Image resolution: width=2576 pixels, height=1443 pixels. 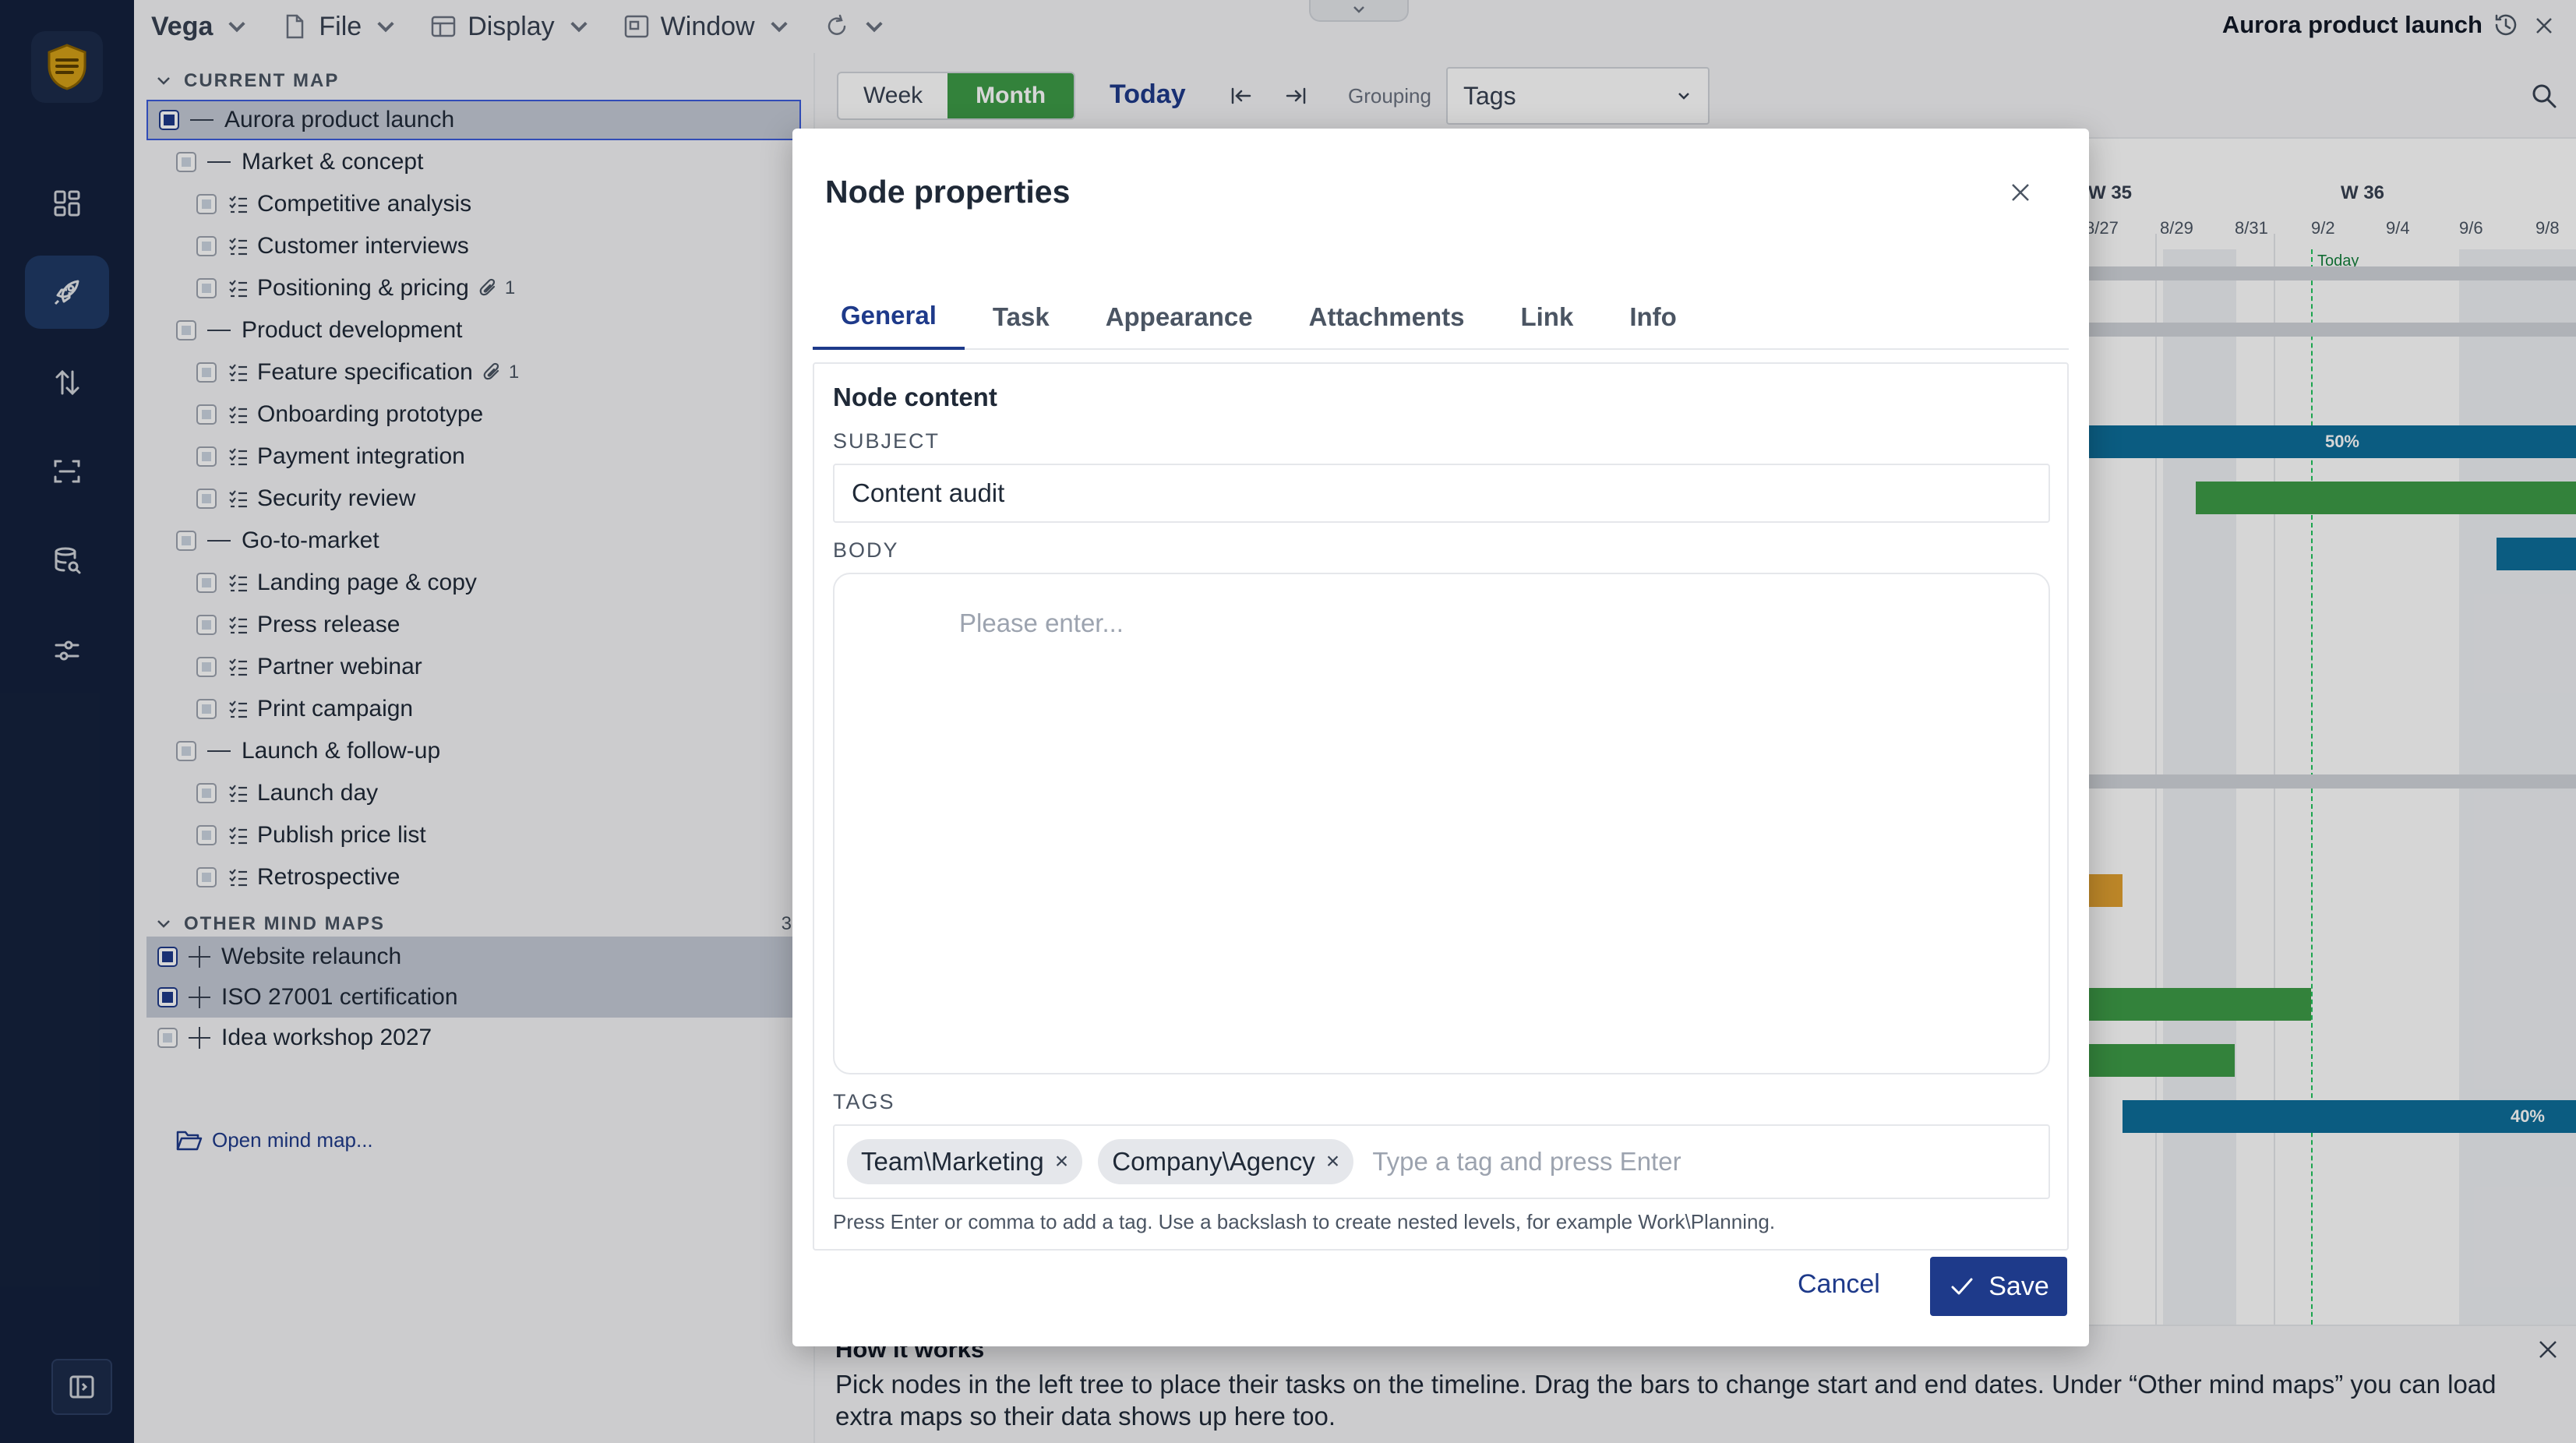 What do you see at coordinates (1213, 1161) in the screenshot?
I see `tag-label: Company\Agency` at bounding box center [1213, 1161].